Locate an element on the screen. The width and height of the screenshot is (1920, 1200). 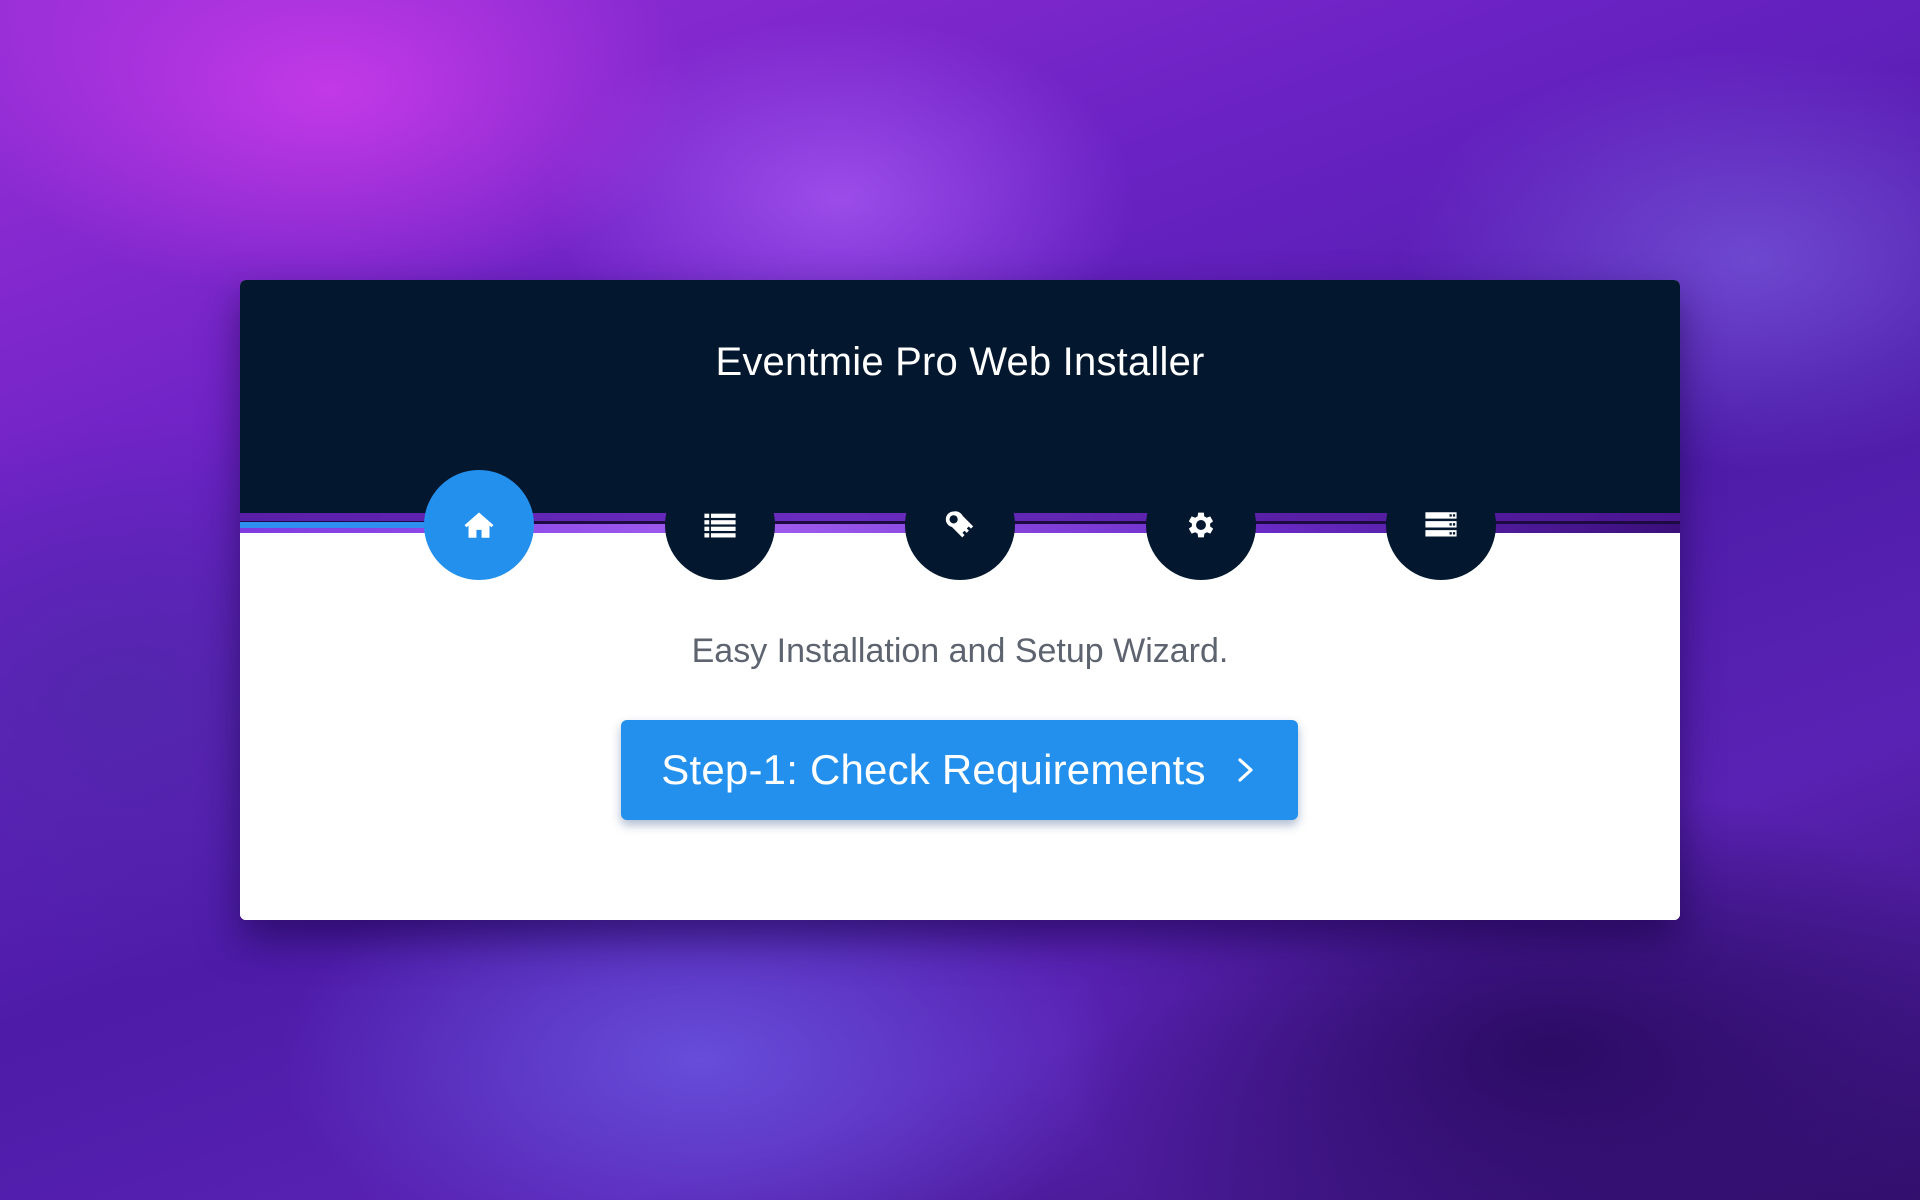
step-settings is located at coordinates (1201, 525).